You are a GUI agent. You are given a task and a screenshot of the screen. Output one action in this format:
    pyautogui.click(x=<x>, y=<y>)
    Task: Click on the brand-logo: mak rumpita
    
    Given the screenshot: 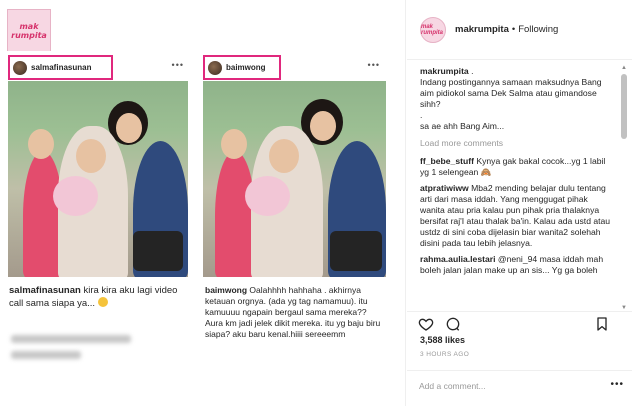 What is the action you would take?
    pyautogui.click(x=29, y=31)
    